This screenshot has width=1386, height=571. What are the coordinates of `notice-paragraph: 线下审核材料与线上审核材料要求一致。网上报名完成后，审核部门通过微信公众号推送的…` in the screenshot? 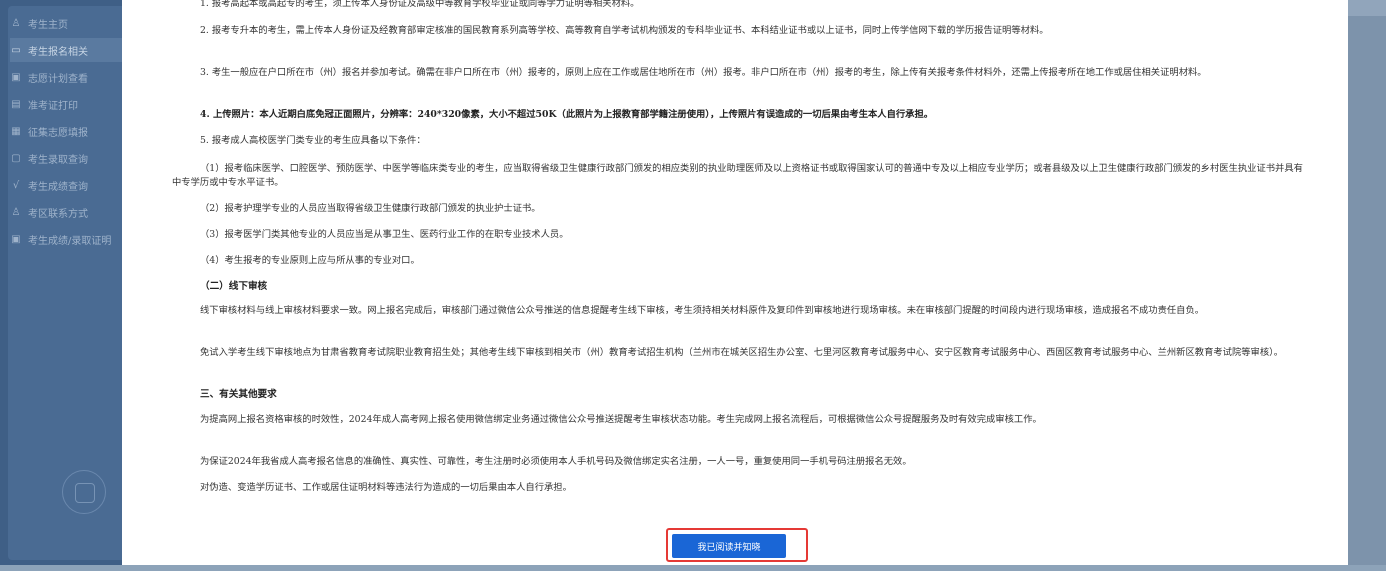 It's located at (702, 310).